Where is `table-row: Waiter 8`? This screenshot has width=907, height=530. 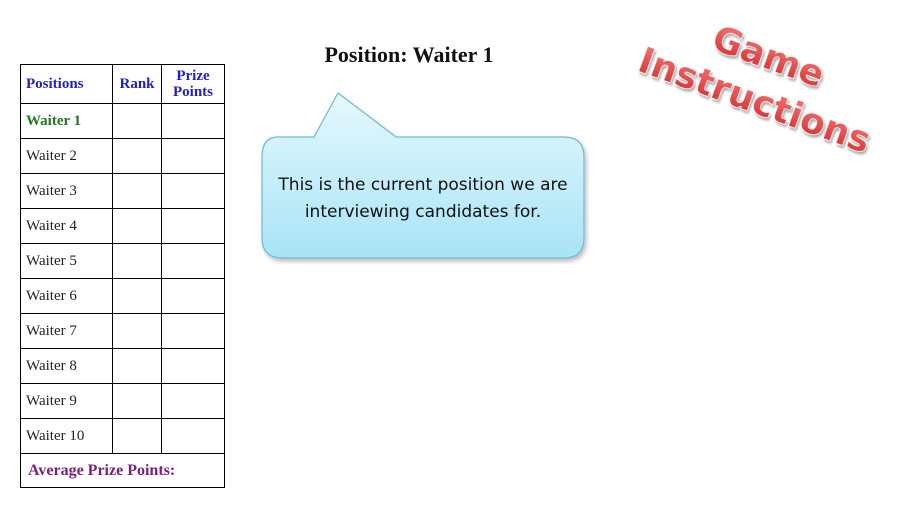 table-row: Waiter 8 is located at coordinates (122, 366).